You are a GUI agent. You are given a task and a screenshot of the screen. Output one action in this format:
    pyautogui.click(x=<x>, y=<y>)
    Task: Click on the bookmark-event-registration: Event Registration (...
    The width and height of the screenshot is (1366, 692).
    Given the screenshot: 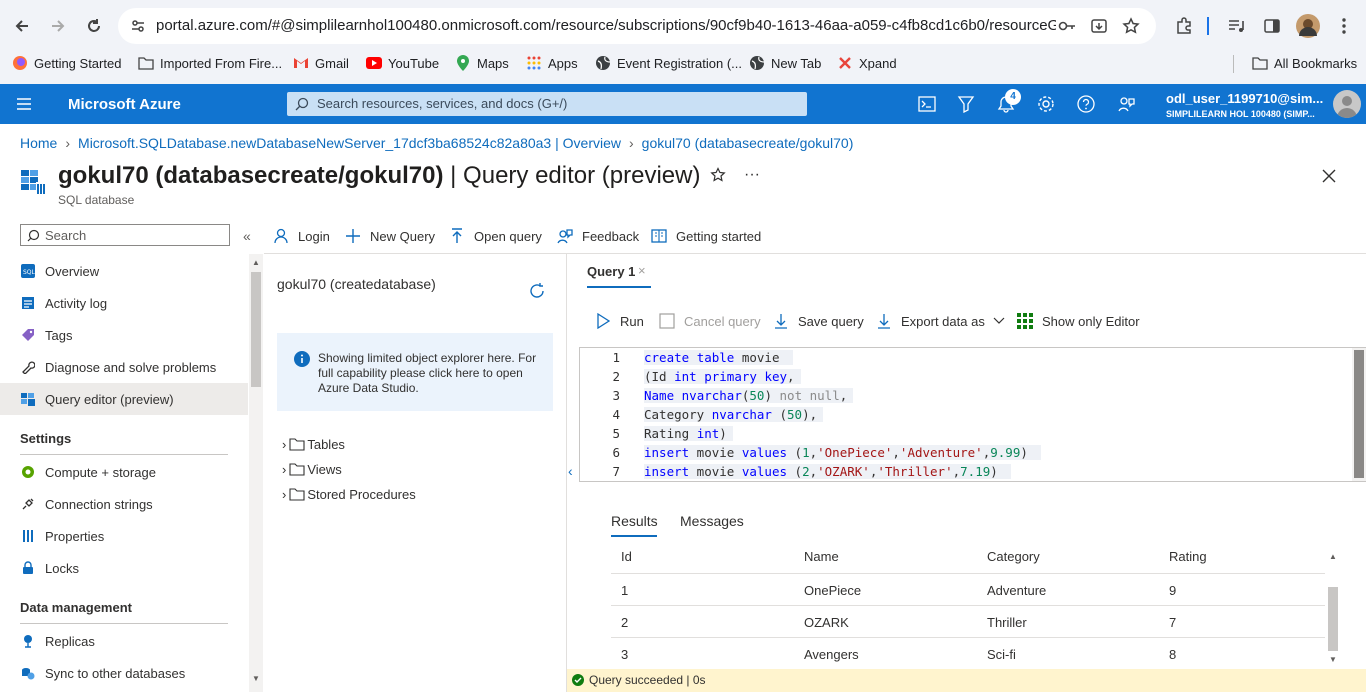 What is the action you would take?
    pyautogui.click(x=668, y=63)
    